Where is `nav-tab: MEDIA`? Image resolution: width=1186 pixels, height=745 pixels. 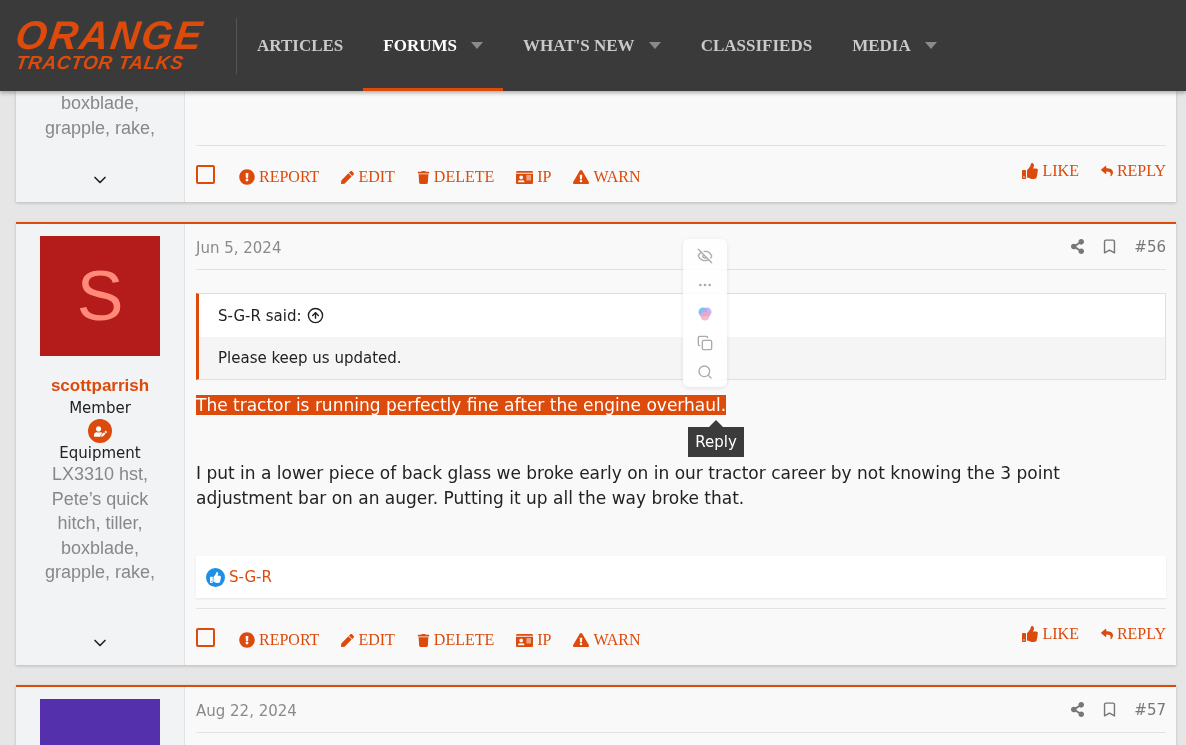 nav-tab: MEDIA is located at coordinates (894, 45).